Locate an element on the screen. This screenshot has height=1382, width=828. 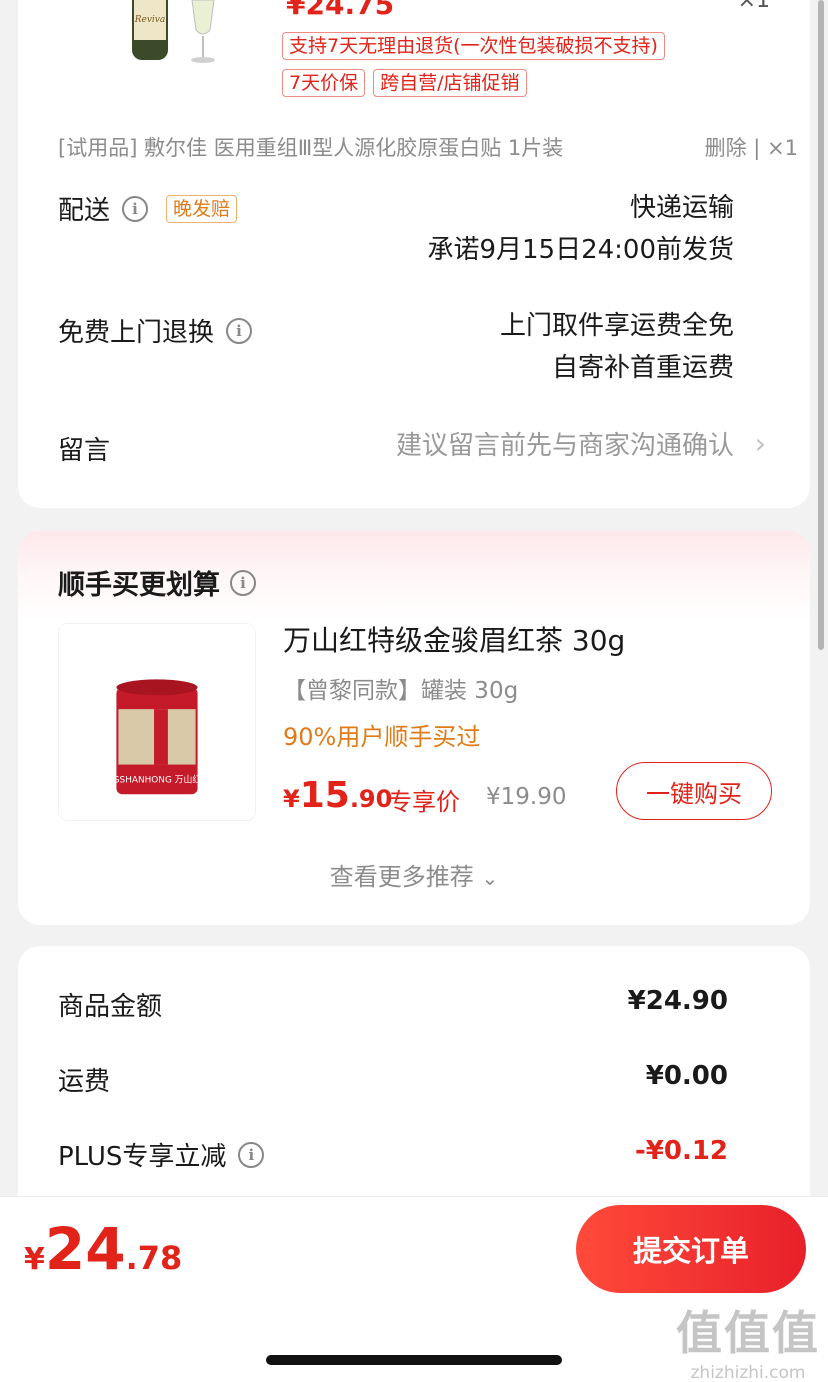
bottom-checkout-bar: ¥ 24 .78 提交订单 值值值 zhizhizhi.com is located at coordinates (414, 1289).